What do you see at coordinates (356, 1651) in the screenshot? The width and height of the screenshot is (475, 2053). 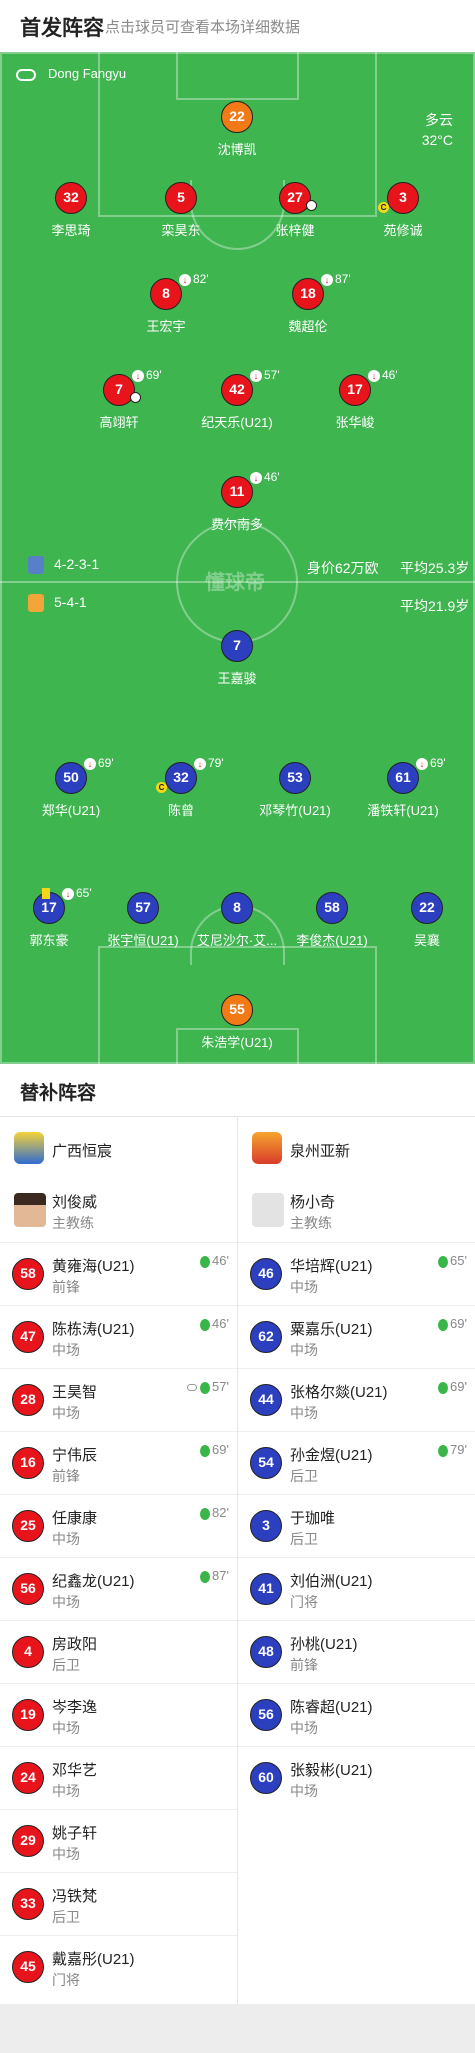 I see `sub-player-row: 48 孙桃(U21) 前锋` at bounding box center [356, 1651].